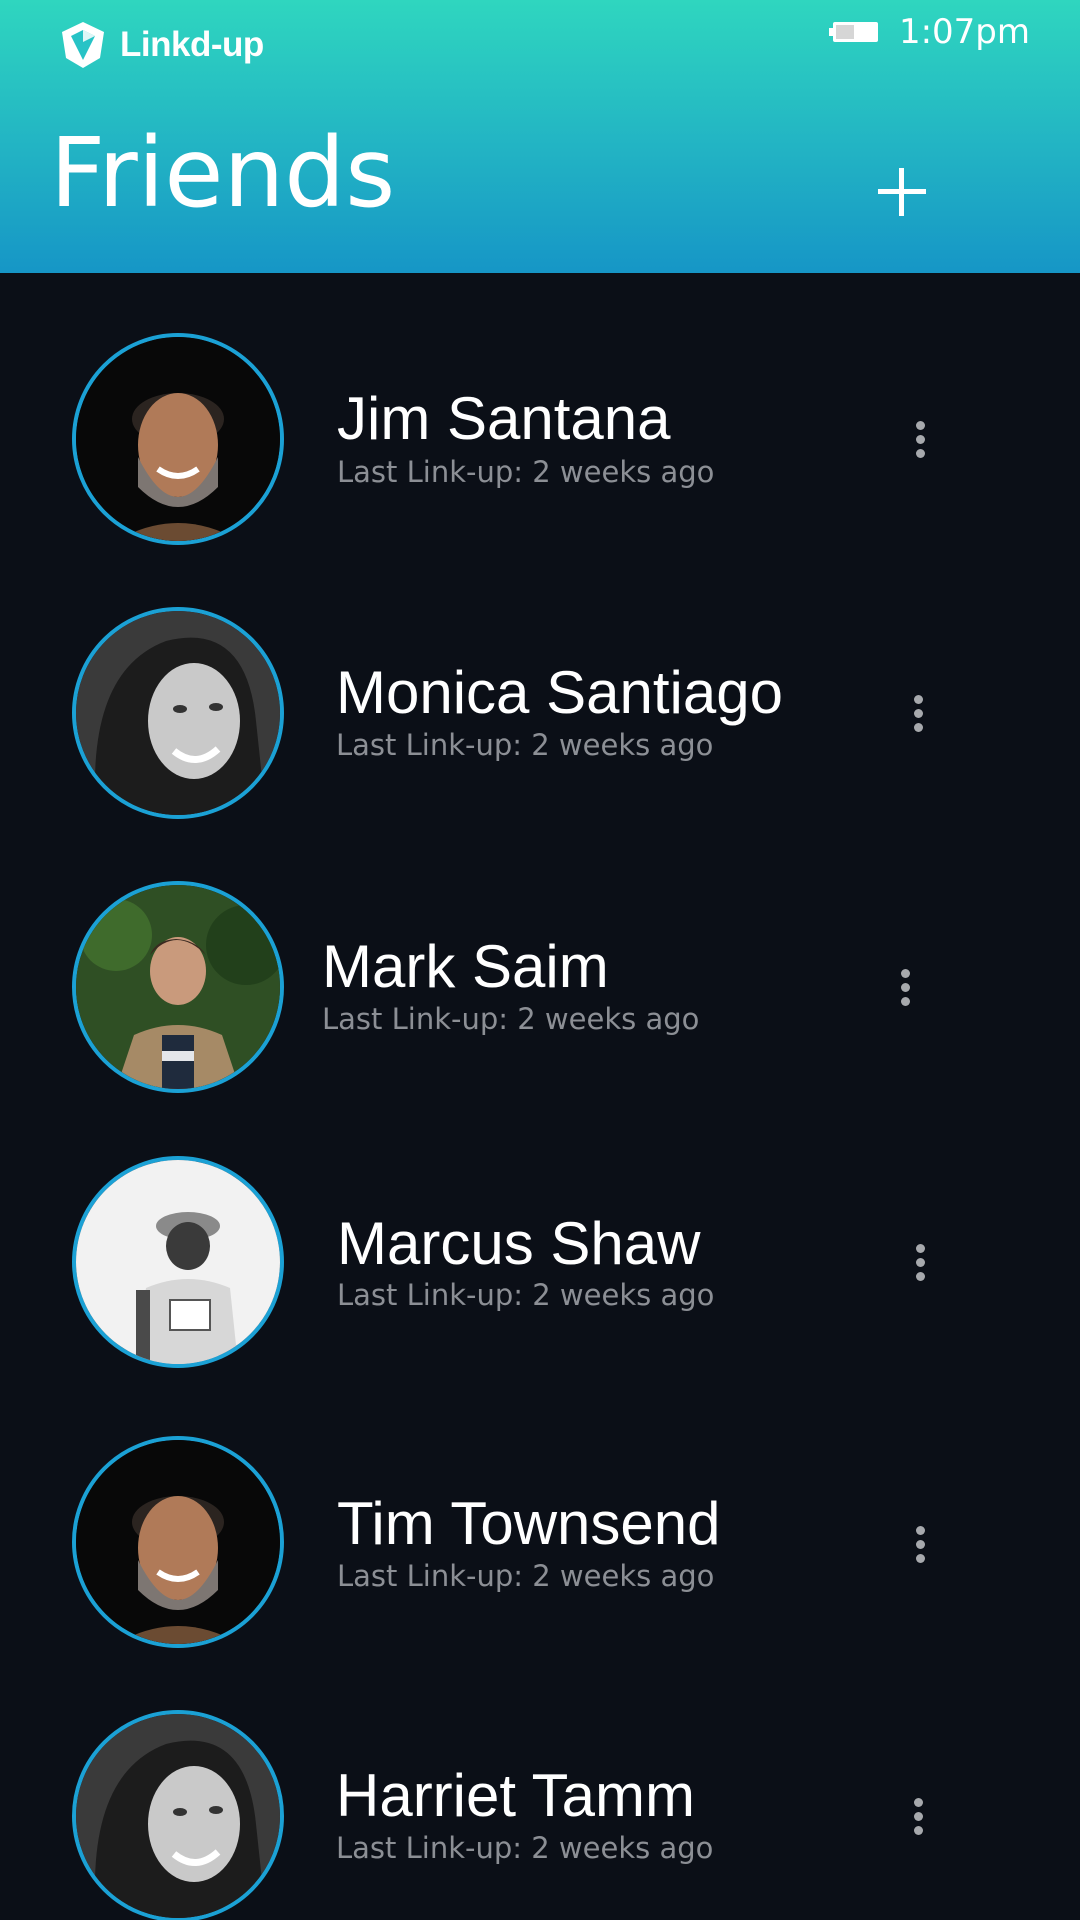 This screenshot has height=1920, width=1080. What do you see at coordinates (964, 32) in the screenshot?
I see `status-time: 1:07pm` at bounding box center [964, 32].